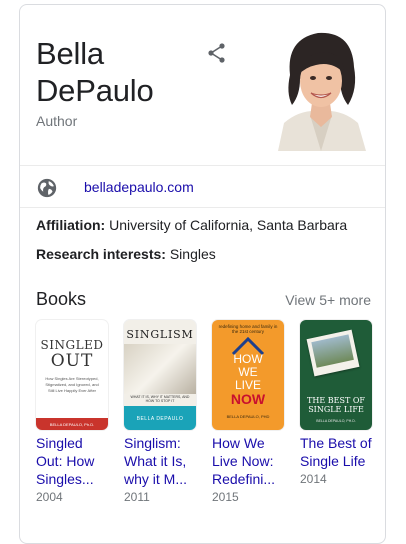 The height and width of the screenshot is (544, 406). I want to click on book-title-line: Singled, so click(59, 443).